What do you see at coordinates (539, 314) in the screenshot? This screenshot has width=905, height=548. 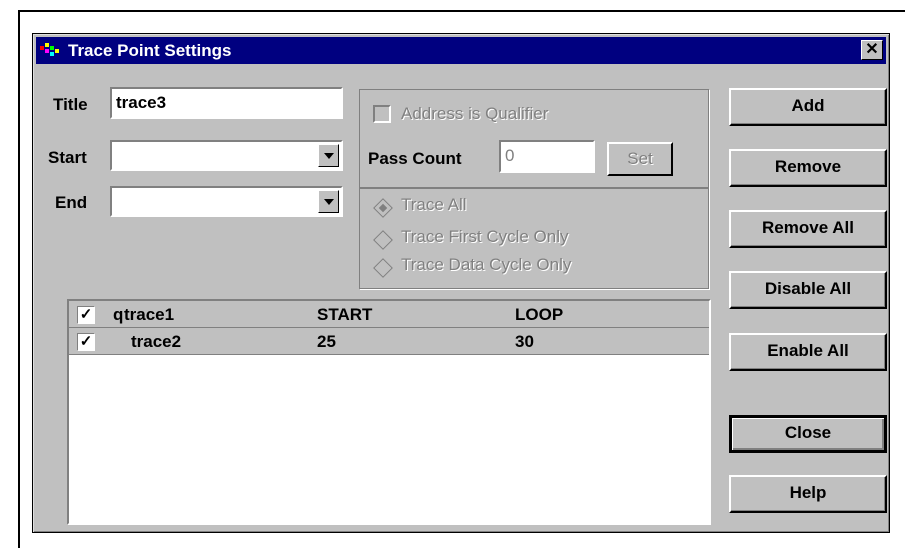 I see `row-loop: LOOP` at bounding box center [539, 314].